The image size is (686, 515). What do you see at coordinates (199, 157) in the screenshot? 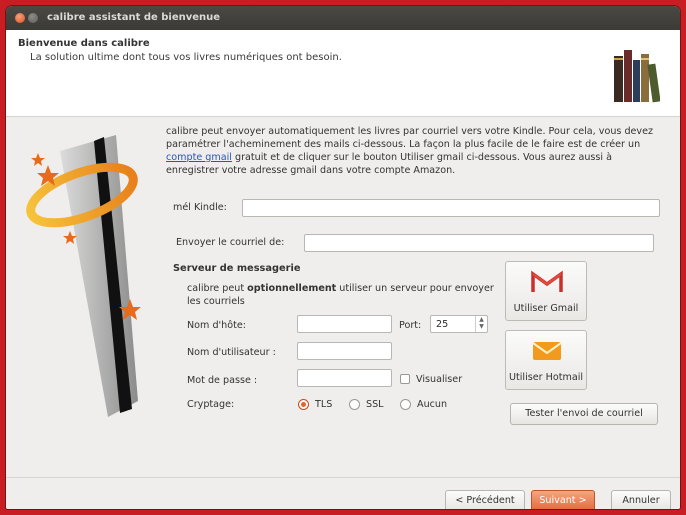
I see `gmail-account-link: compte gmail` at bounding box center [199, 157].